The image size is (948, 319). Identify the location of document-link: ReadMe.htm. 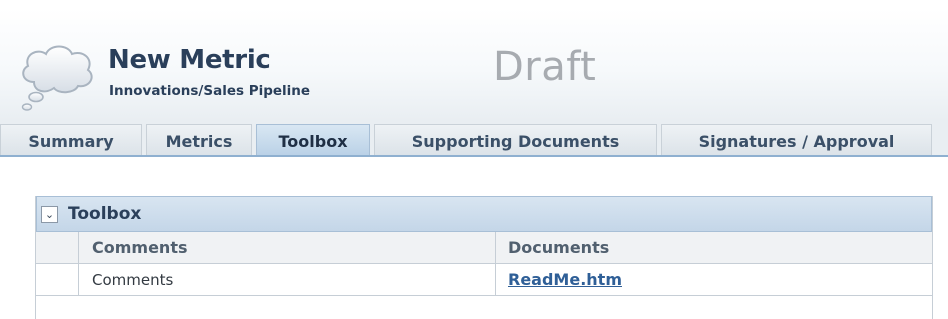
(565, 279).